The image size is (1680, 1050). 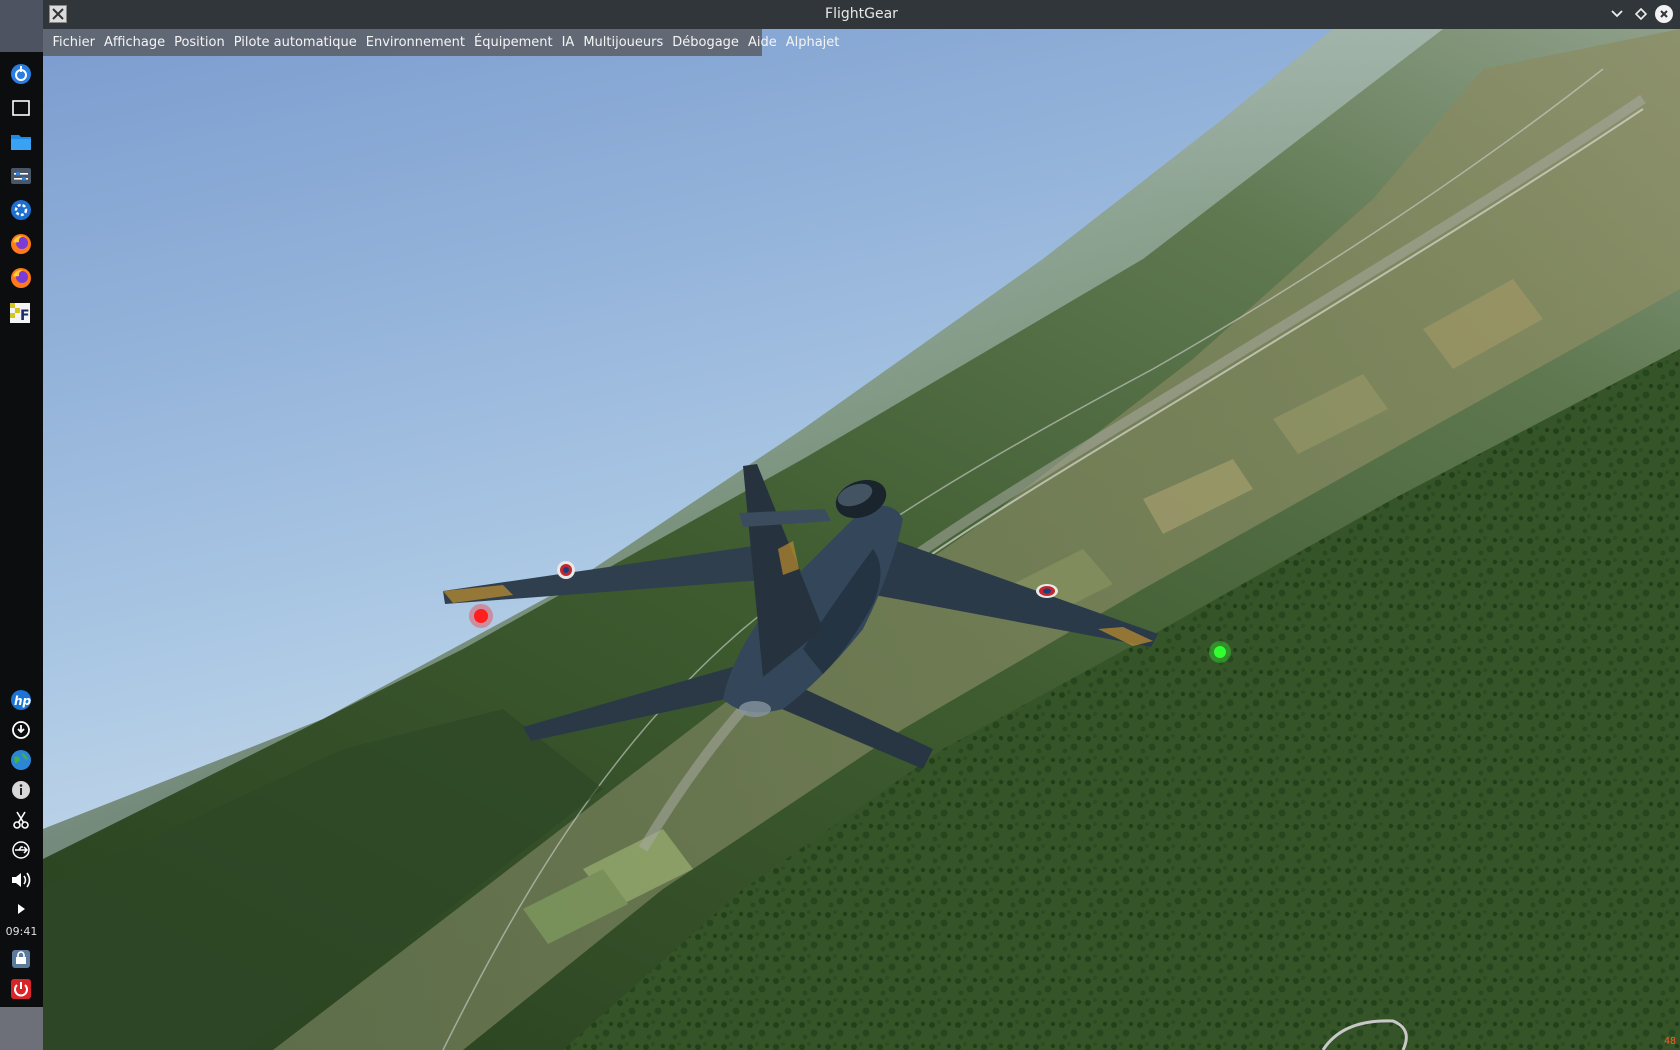 What do you see at coordinates (200, 42) in the screenshot?
I see `menu-position: Position` at bounding box center [200, 42].